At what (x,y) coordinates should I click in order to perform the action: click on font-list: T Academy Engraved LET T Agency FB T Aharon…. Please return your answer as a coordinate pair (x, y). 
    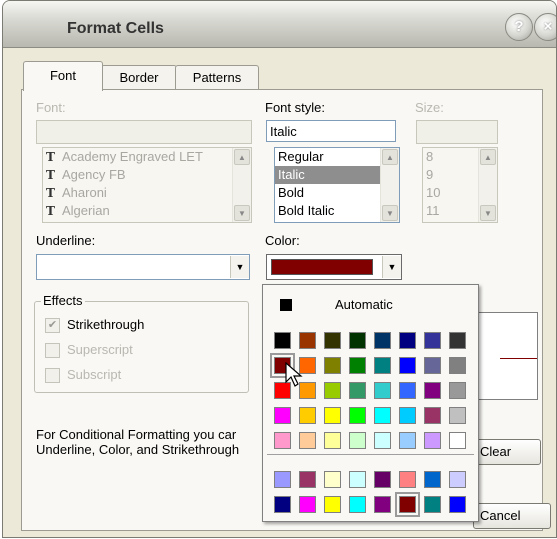
    Looking at the image, I should click on (147, 185).